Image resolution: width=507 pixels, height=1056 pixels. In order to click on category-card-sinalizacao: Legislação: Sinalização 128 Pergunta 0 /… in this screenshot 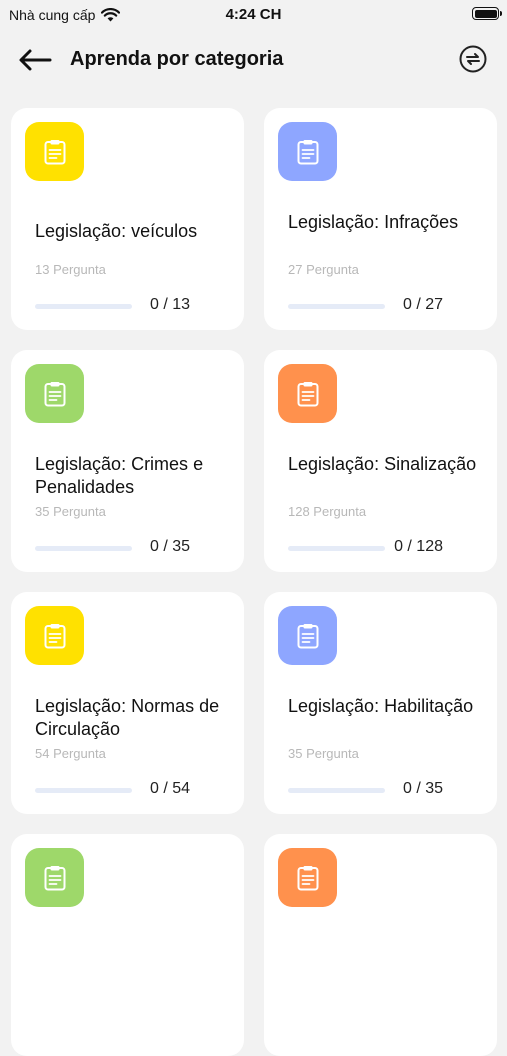, I will do `click(380, 461)`.